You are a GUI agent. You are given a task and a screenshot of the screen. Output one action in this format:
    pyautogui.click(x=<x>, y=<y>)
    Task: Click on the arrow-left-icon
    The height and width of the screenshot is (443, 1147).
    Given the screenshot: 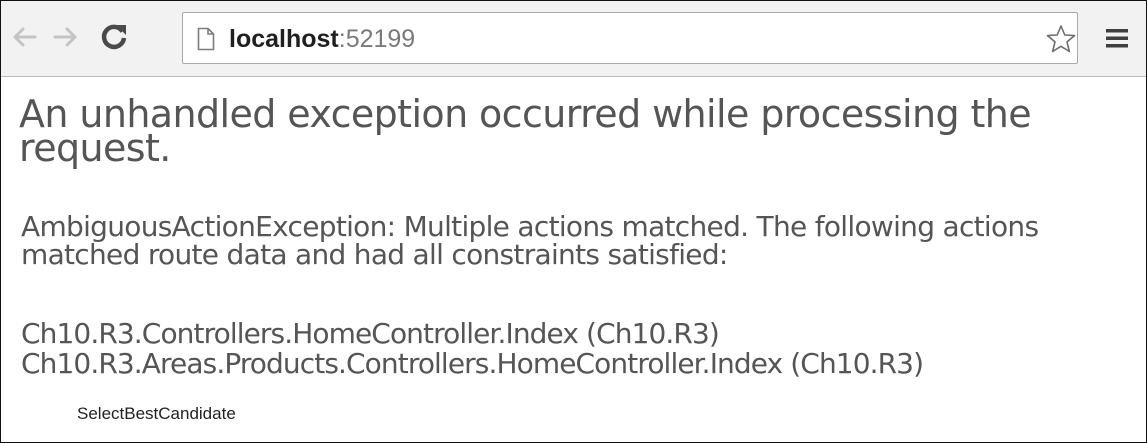 What is the action you would take?
    pyautogui.click(x=25, y=37)
    